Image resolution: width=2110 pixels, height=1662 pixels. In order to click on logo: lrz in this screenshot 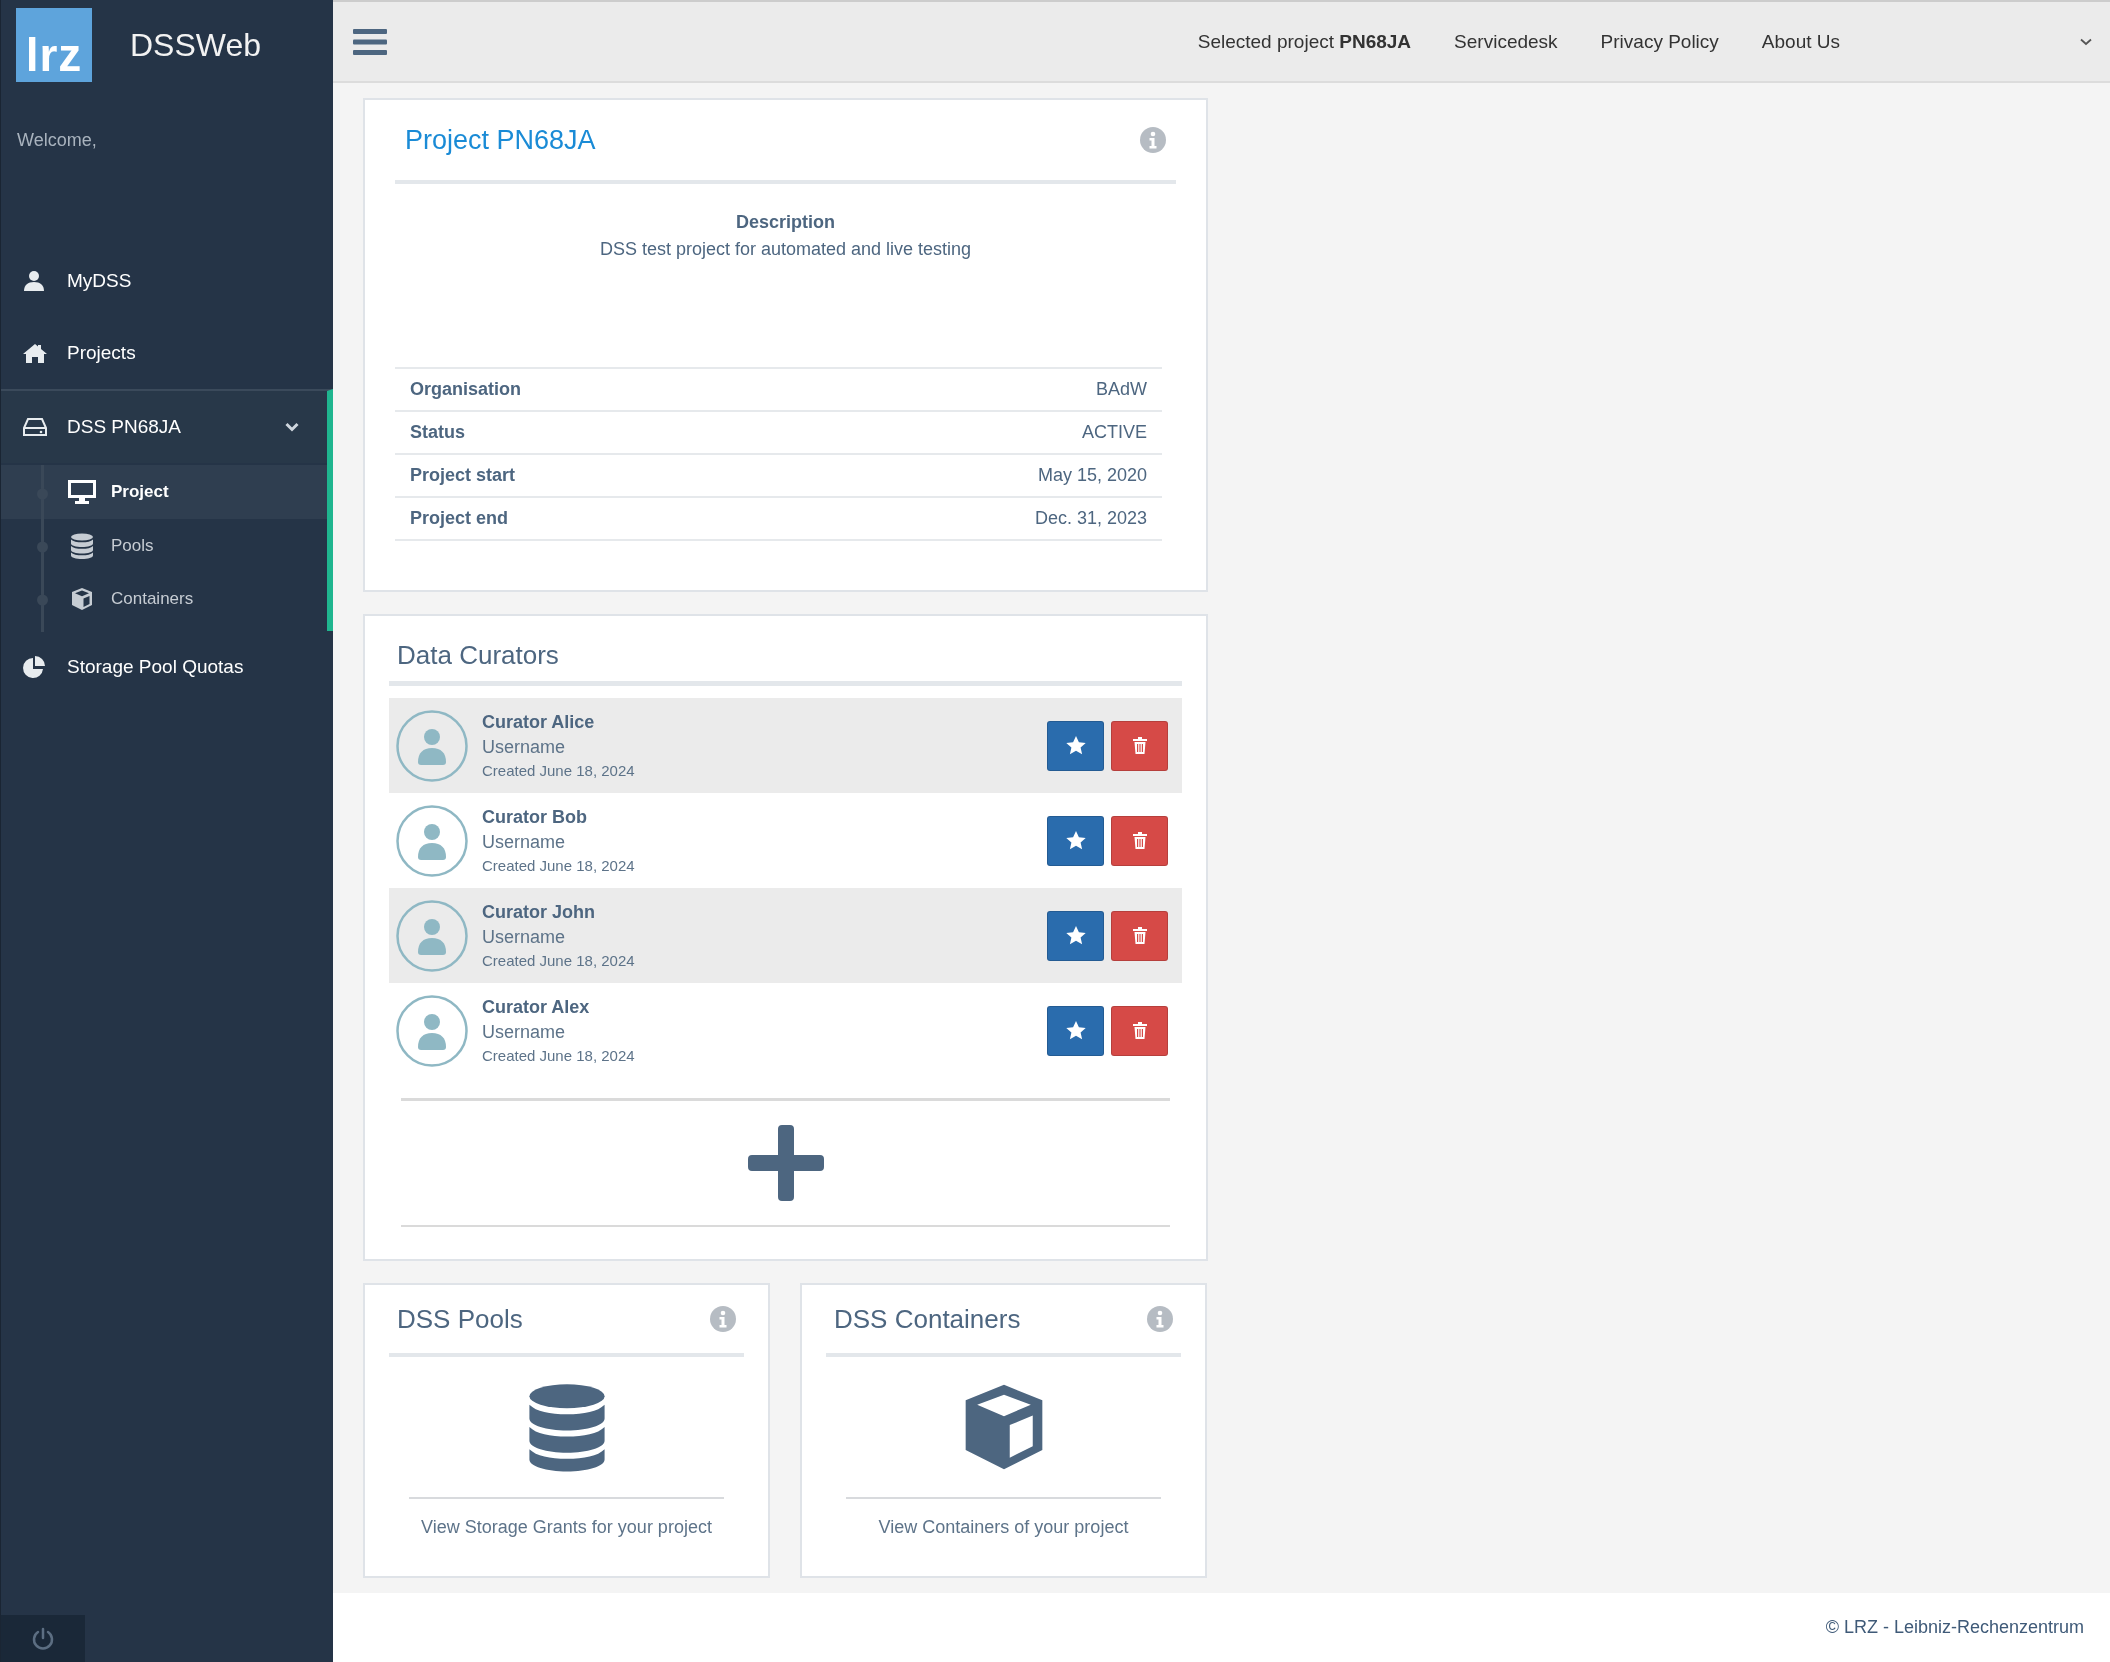, I will do `click(54, 45)`.